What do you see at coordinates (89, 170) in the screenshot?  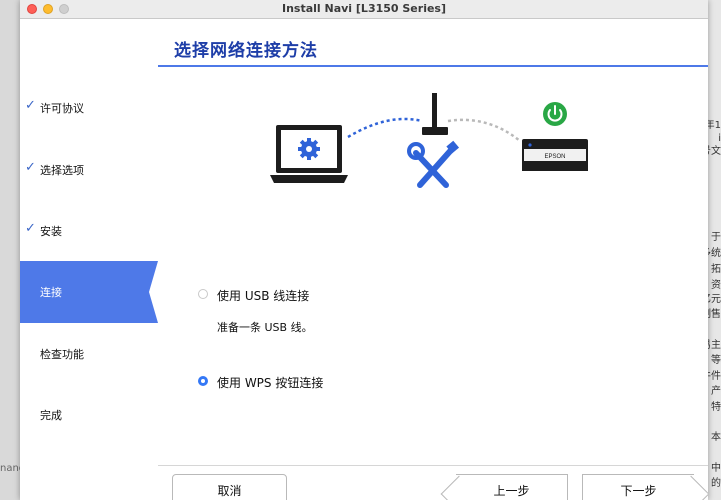 I see `sidebar-step-options: ✓ 选择选项` at bounding box center [89, 170].